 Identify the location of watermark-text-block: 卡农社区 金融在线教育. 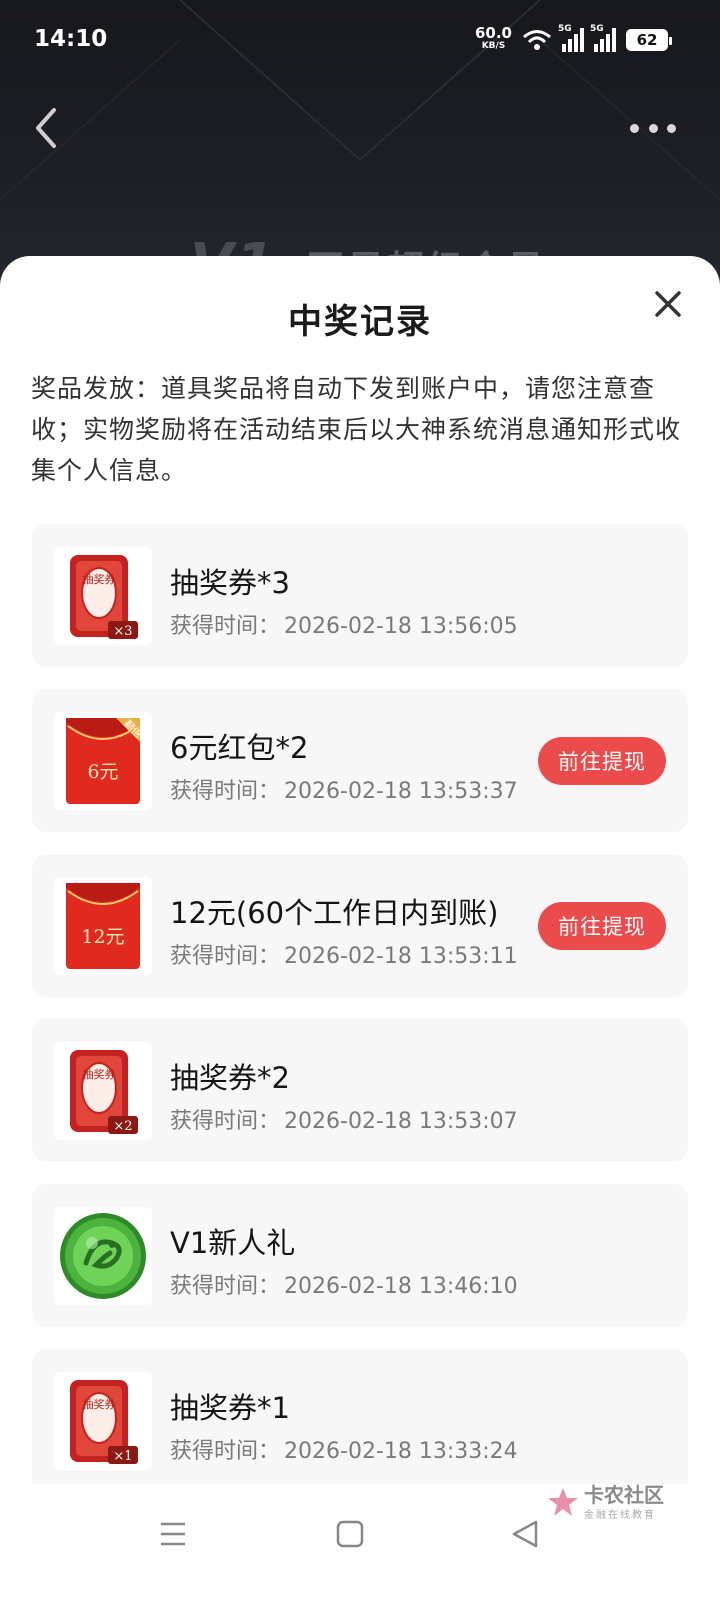
(624, 1502).